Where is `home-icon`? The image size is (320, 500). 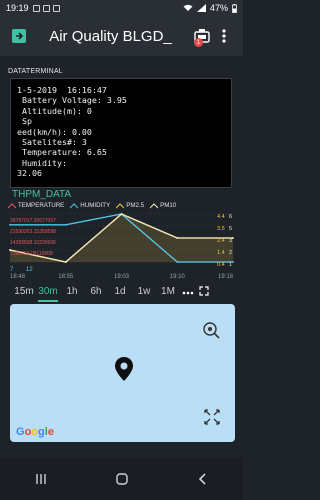
home-icon is located at coordinates (122, 479).